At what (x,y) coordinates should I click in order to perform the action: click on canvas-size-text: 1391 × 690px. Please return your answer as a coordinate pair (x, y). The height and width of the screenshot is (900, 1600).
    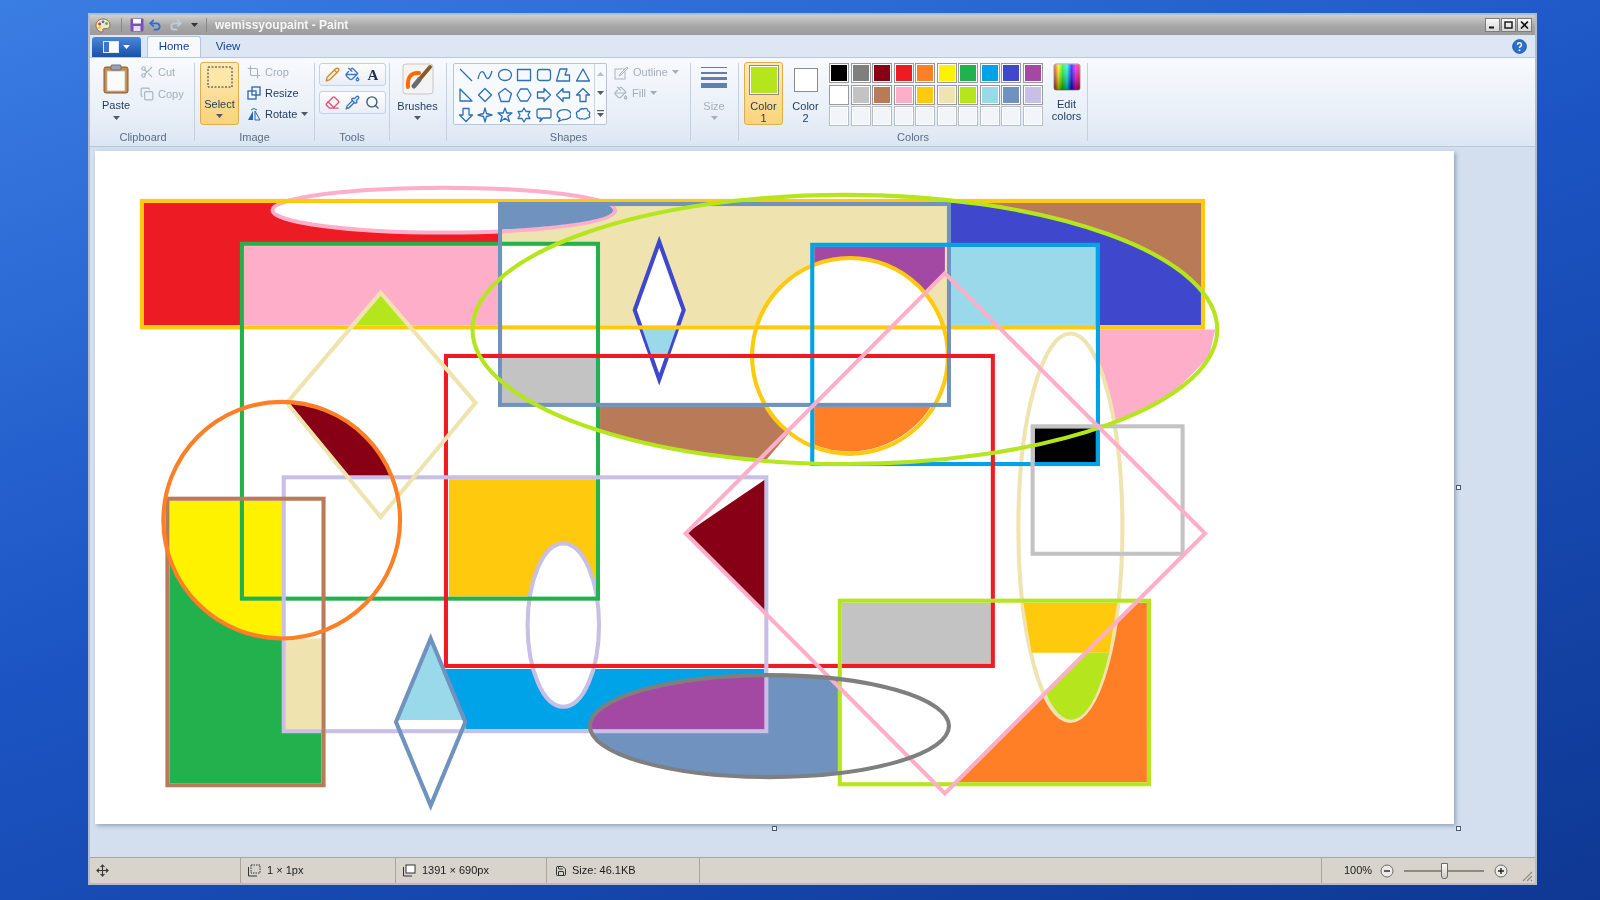
    Looking at the image, I should click on (455, 871).